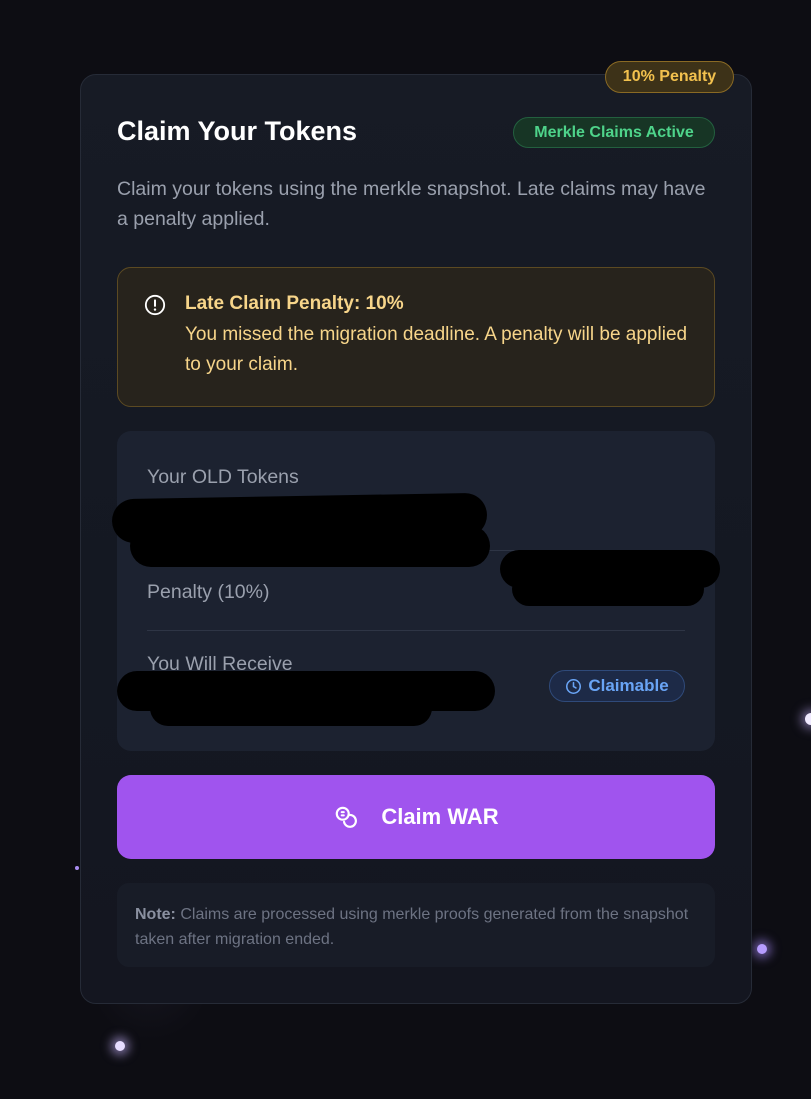  Describe the element at coordinates (614, 132) in the screenshot. I see `status-badge: Merkle Claims Active` at that location.